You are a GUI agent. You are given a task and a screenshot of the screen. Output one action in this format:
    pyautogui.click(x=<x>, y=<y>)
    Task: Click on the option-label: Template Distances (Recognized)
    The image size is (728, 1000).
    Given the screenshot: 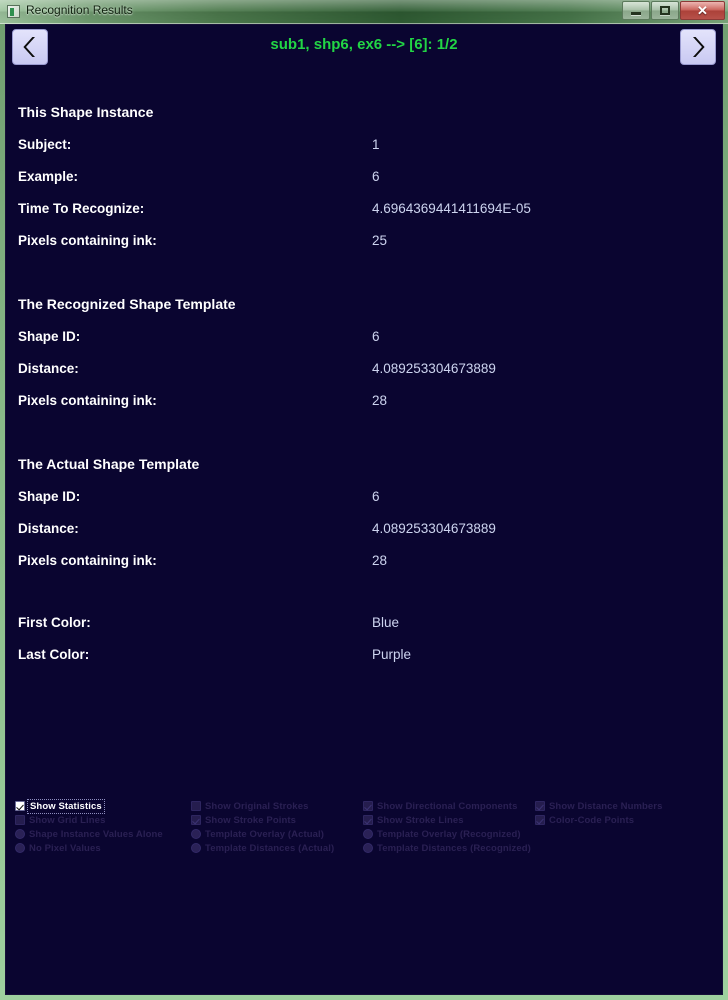 What is the action you would take?
    pyautogui.click(x=454, y=848)
    